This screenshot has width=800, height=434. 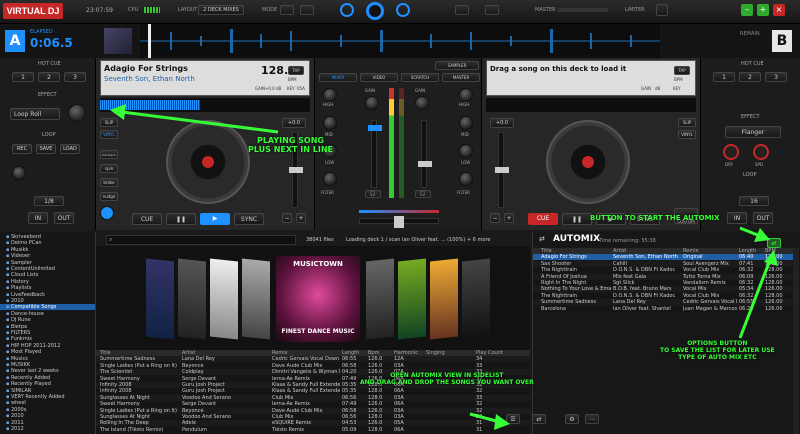 What do you see at coordinates (655, 218) in the screenshot?
I see `annotation-start-automix: BUTTON TO START THE AUTOMIX` at bounding box center [655, 218].